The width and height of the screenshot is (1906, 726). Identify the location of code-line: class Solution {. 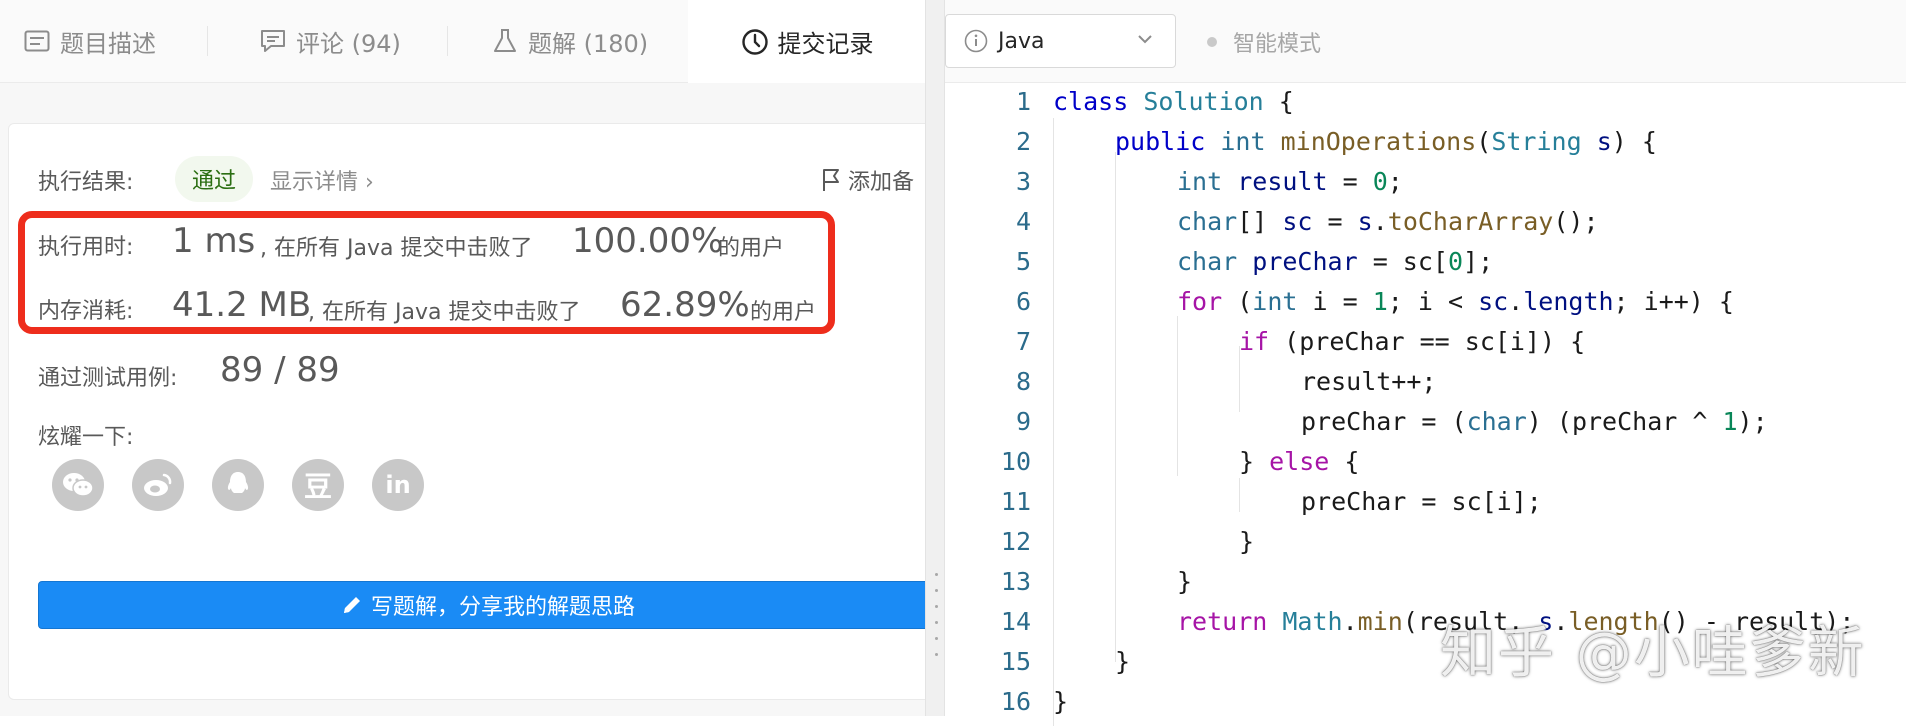
(1173, 101).